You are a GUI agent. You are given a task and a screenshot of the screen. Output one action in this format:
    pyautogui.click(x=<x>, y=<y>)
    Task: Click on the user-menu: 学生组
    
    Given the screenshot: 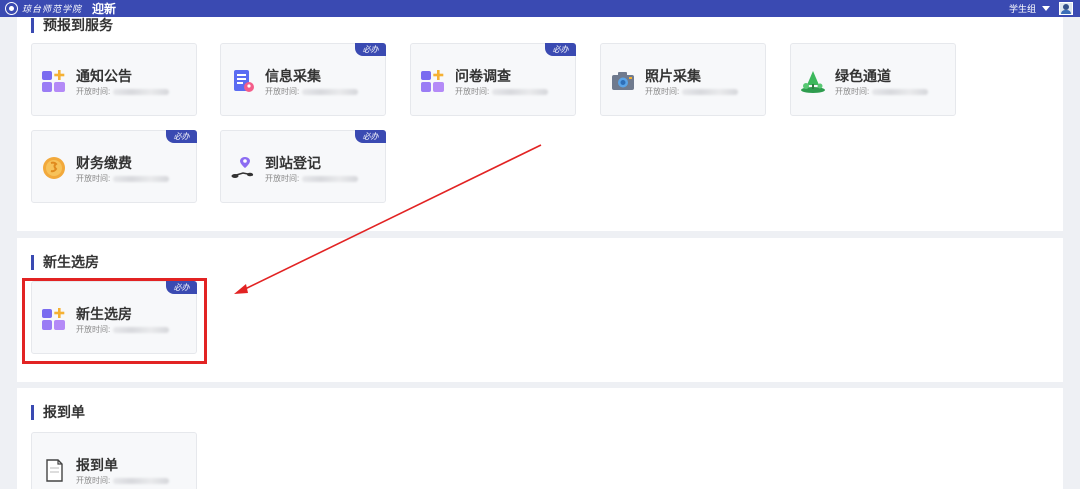 What is the action you would take?
    pyautogui.click(x=1029, y=8)
    